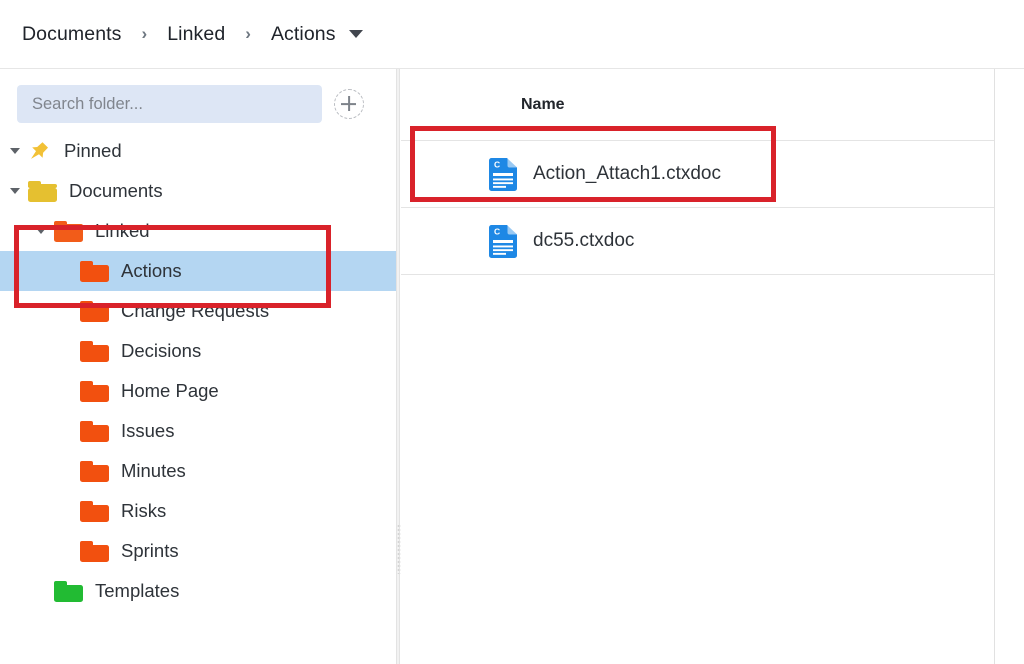  I want to click on sidebar-item-change-requests: Change Requests, so click(198, 311).